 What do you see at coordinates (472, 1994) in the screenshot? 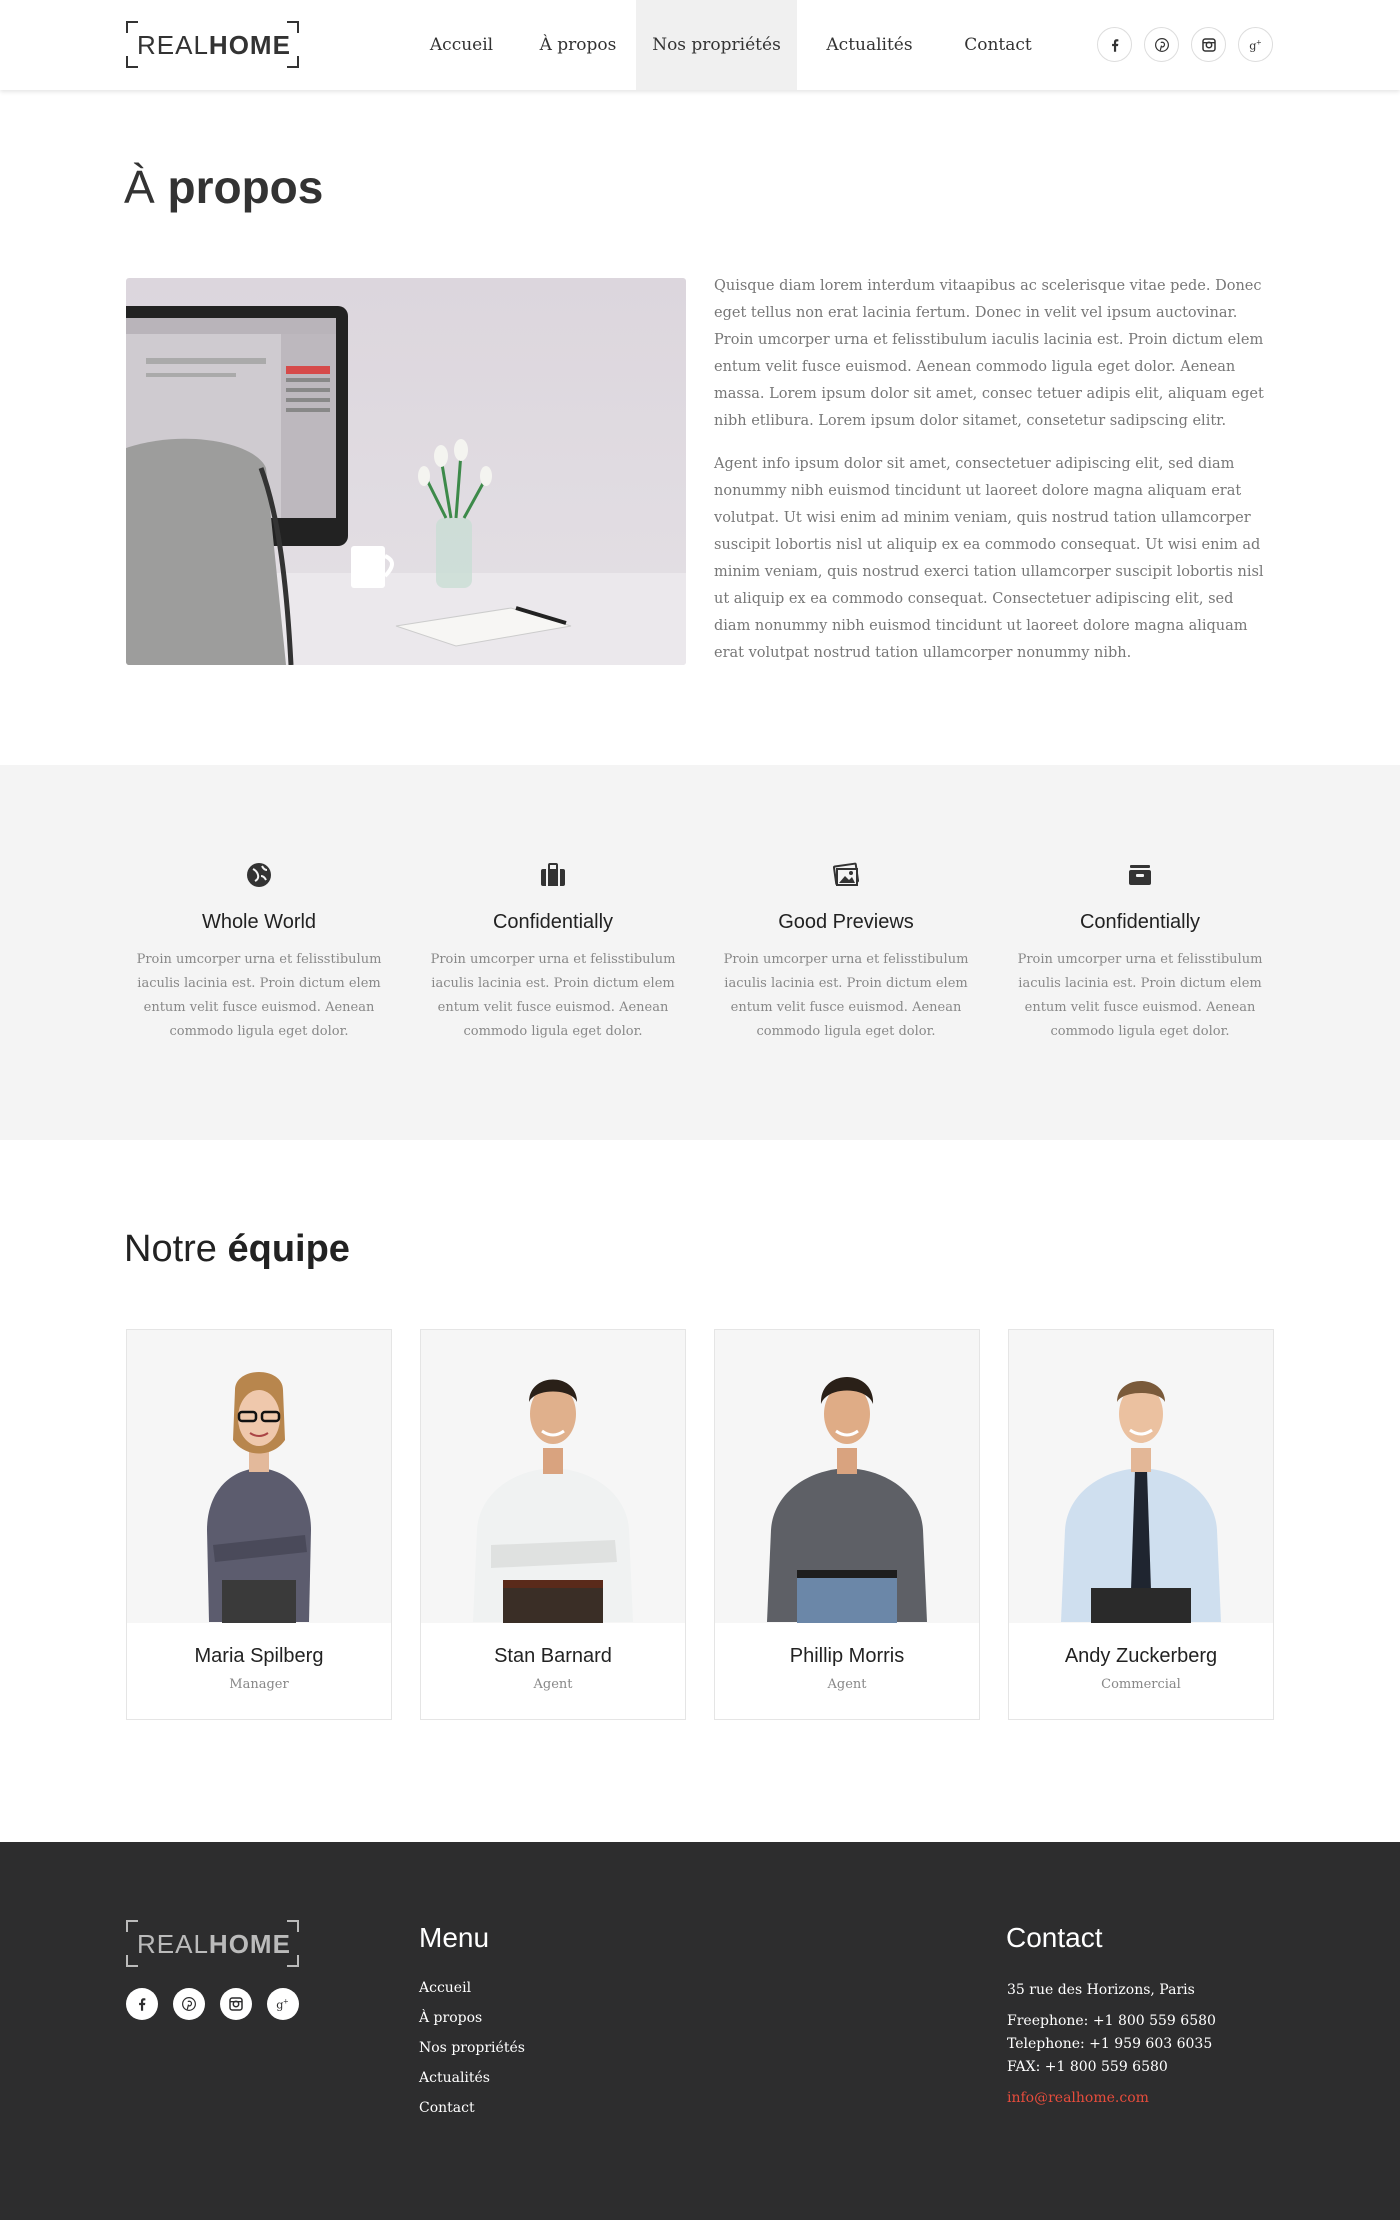
I see `footer-menu-item-accueil: Accueil` at bounding box center [472, 1994].